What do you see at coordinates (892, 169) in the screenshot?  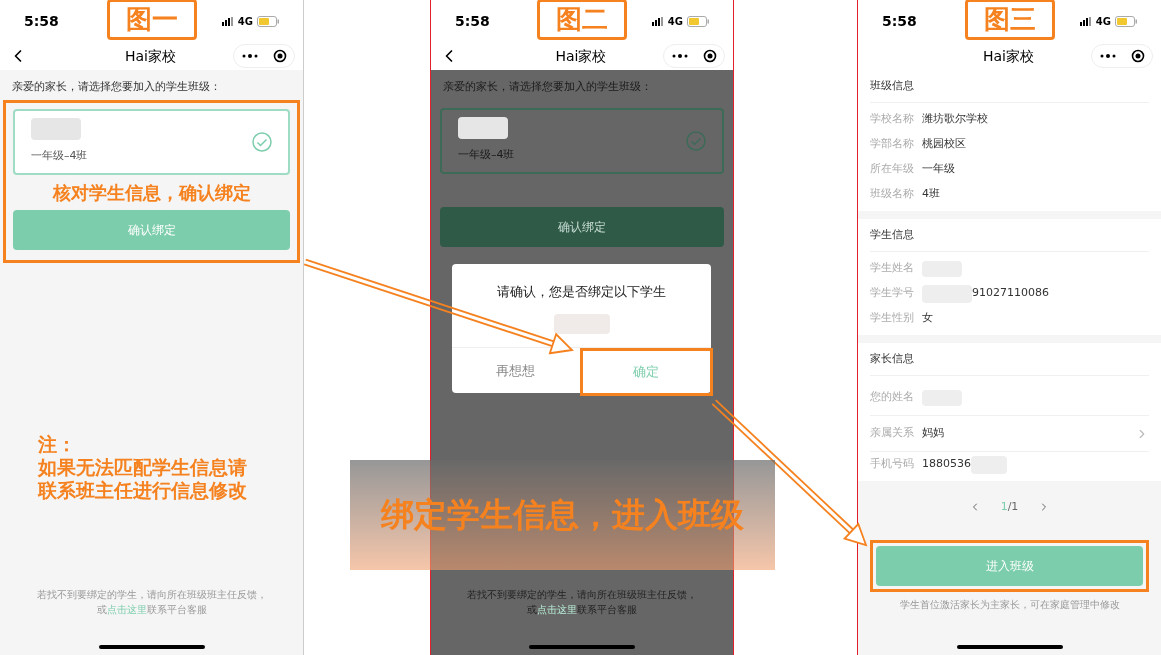 I see `field-label: 所在年级` at bounding box center [892, 169].